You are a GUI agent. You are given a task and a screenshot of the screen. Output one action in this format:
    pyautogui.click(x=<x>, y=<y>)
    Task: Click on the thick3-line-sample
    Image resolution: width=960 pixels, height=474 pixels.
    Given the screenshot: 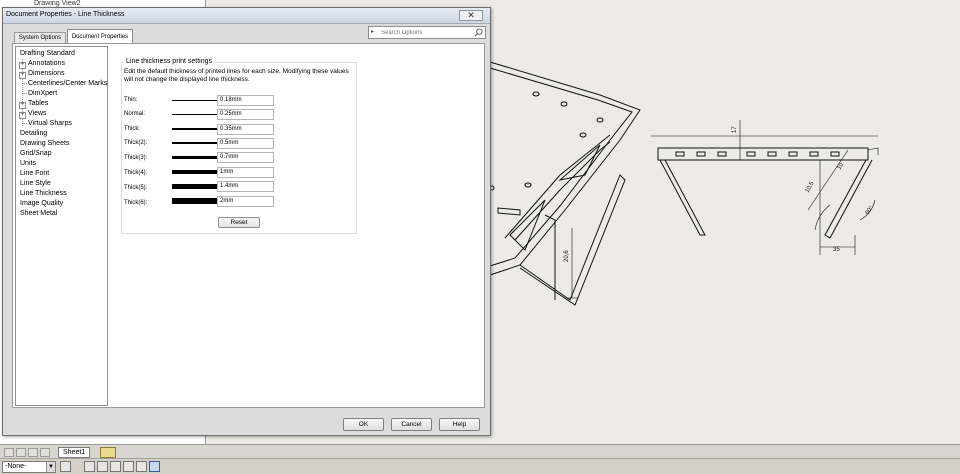 What is the action you would take?
    pyautogui.click(x=195, y=157)
    